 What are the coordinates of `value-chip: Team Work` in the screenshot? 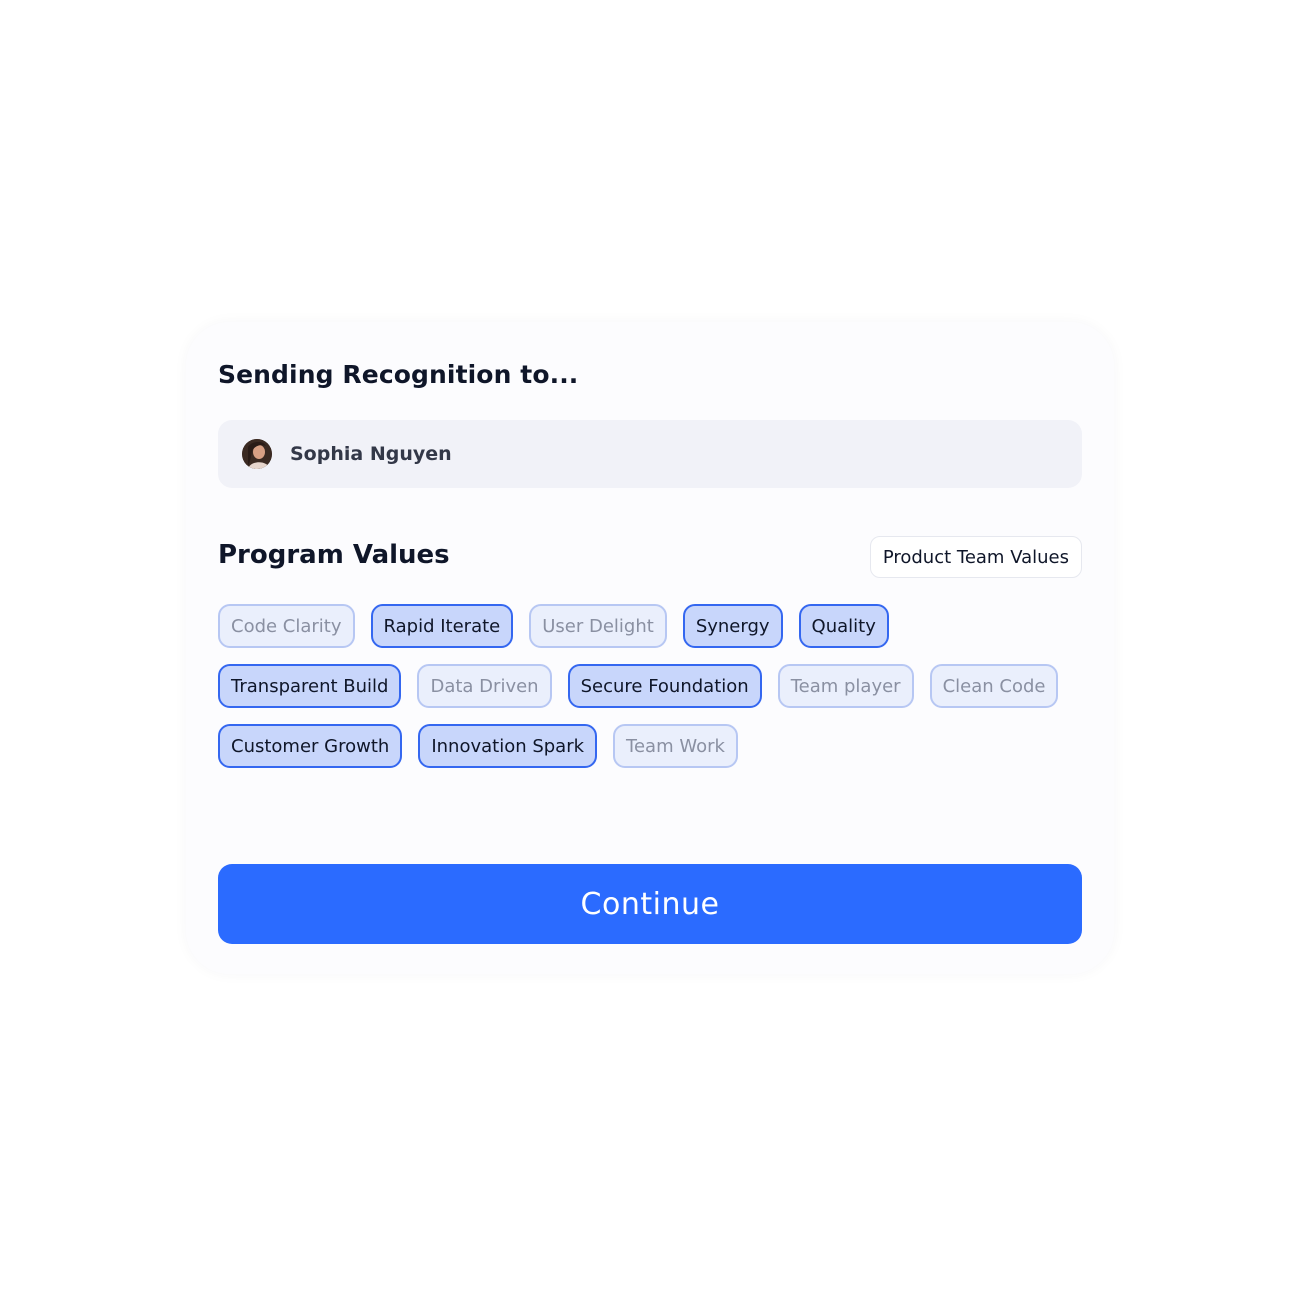 It's located at (675, 746).